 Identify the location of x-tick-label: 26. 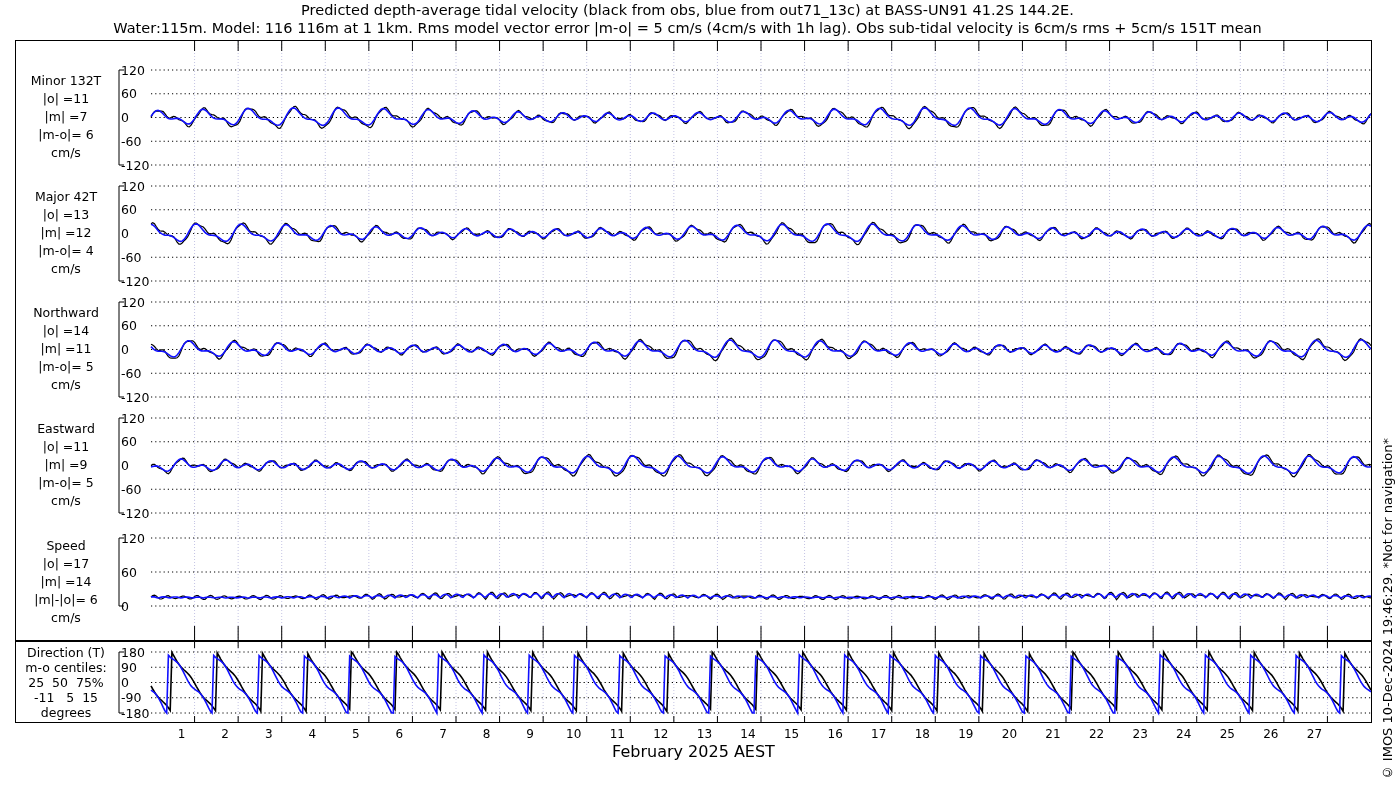
(1271, 734).